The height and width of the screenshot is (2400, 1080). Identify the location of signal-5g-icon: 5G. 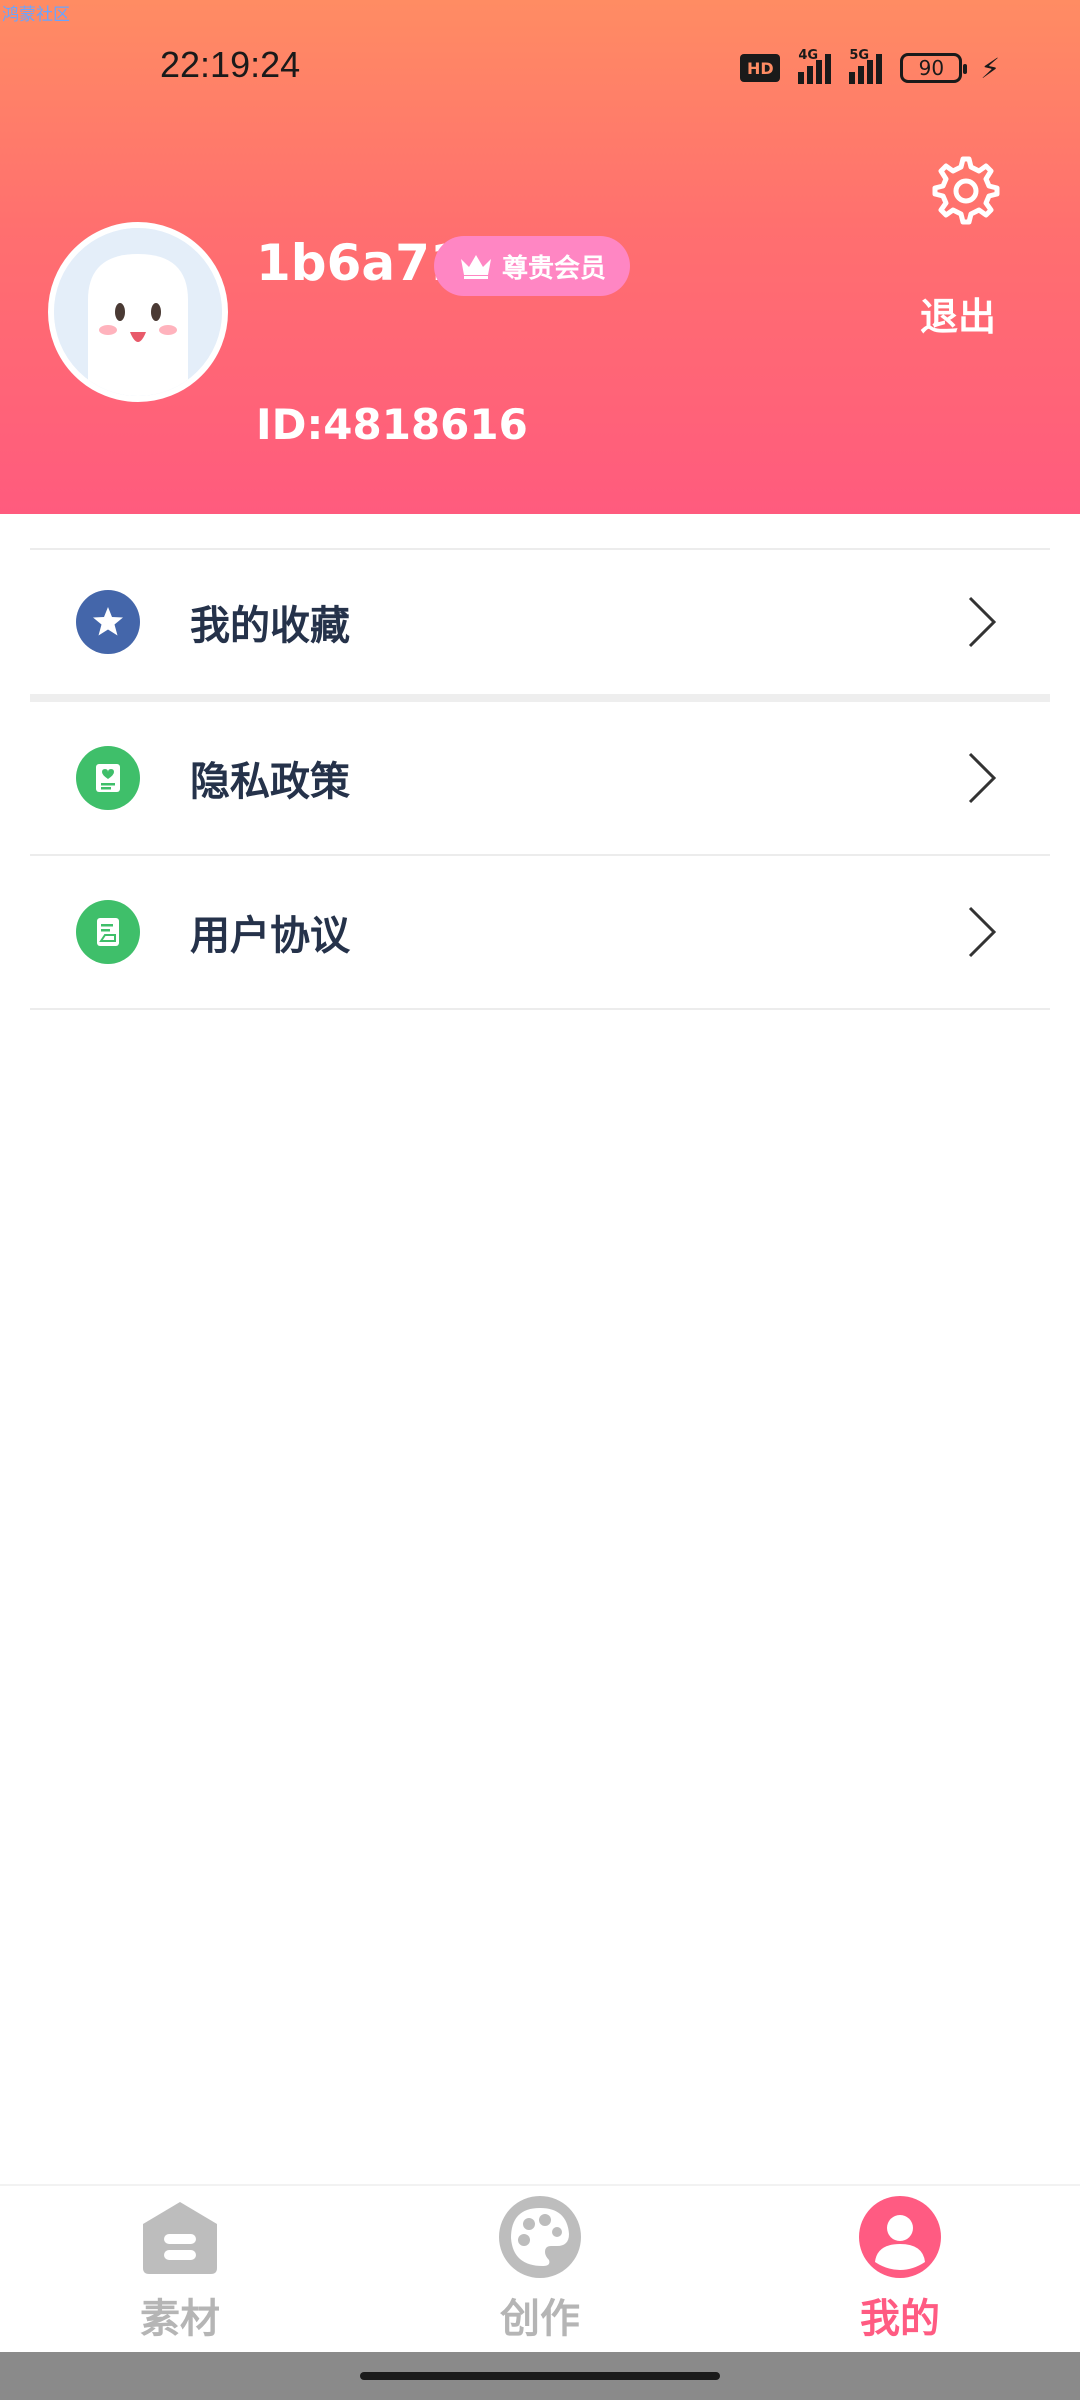
(866, 66).